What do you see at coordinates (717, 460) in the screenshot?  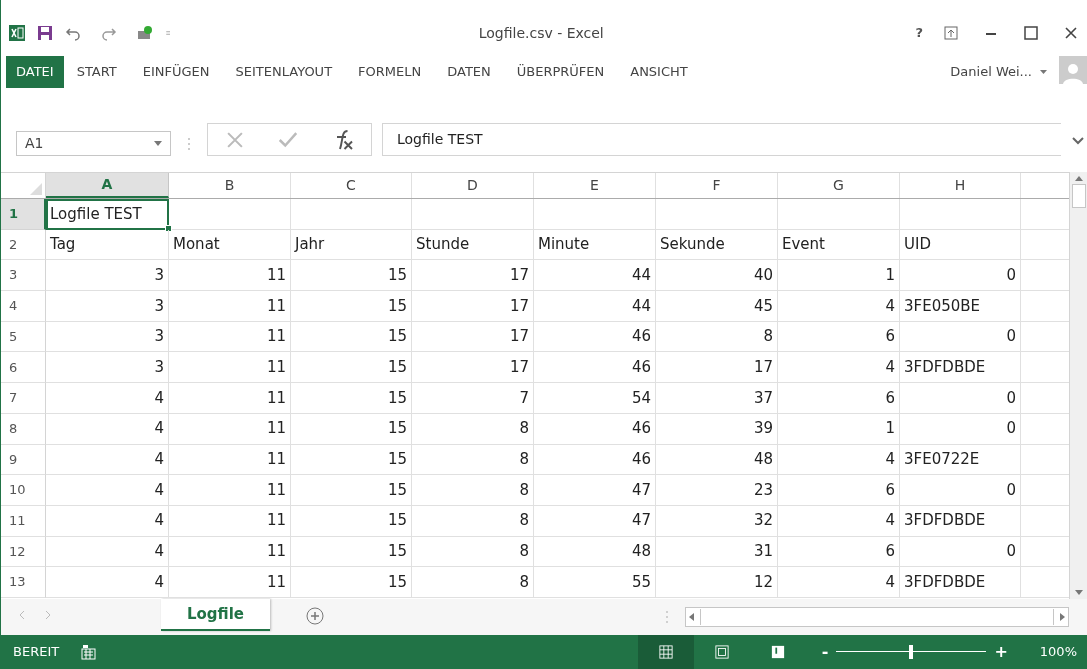 I see `table-cell: 48` at bounding box center [717, 460].